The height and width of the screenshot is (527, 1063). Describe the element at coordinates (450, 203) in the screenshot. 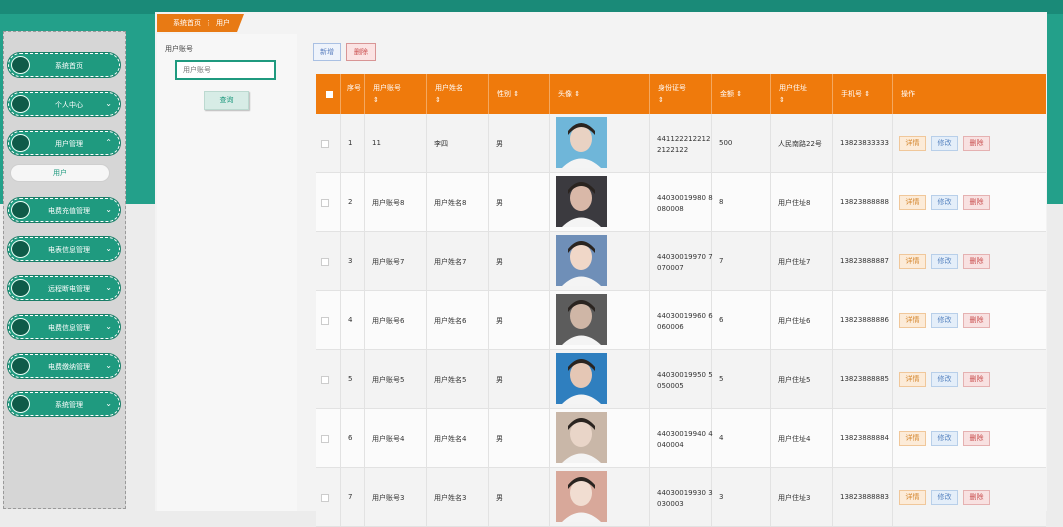

I see `name-value: 用户姓名8` at that location.